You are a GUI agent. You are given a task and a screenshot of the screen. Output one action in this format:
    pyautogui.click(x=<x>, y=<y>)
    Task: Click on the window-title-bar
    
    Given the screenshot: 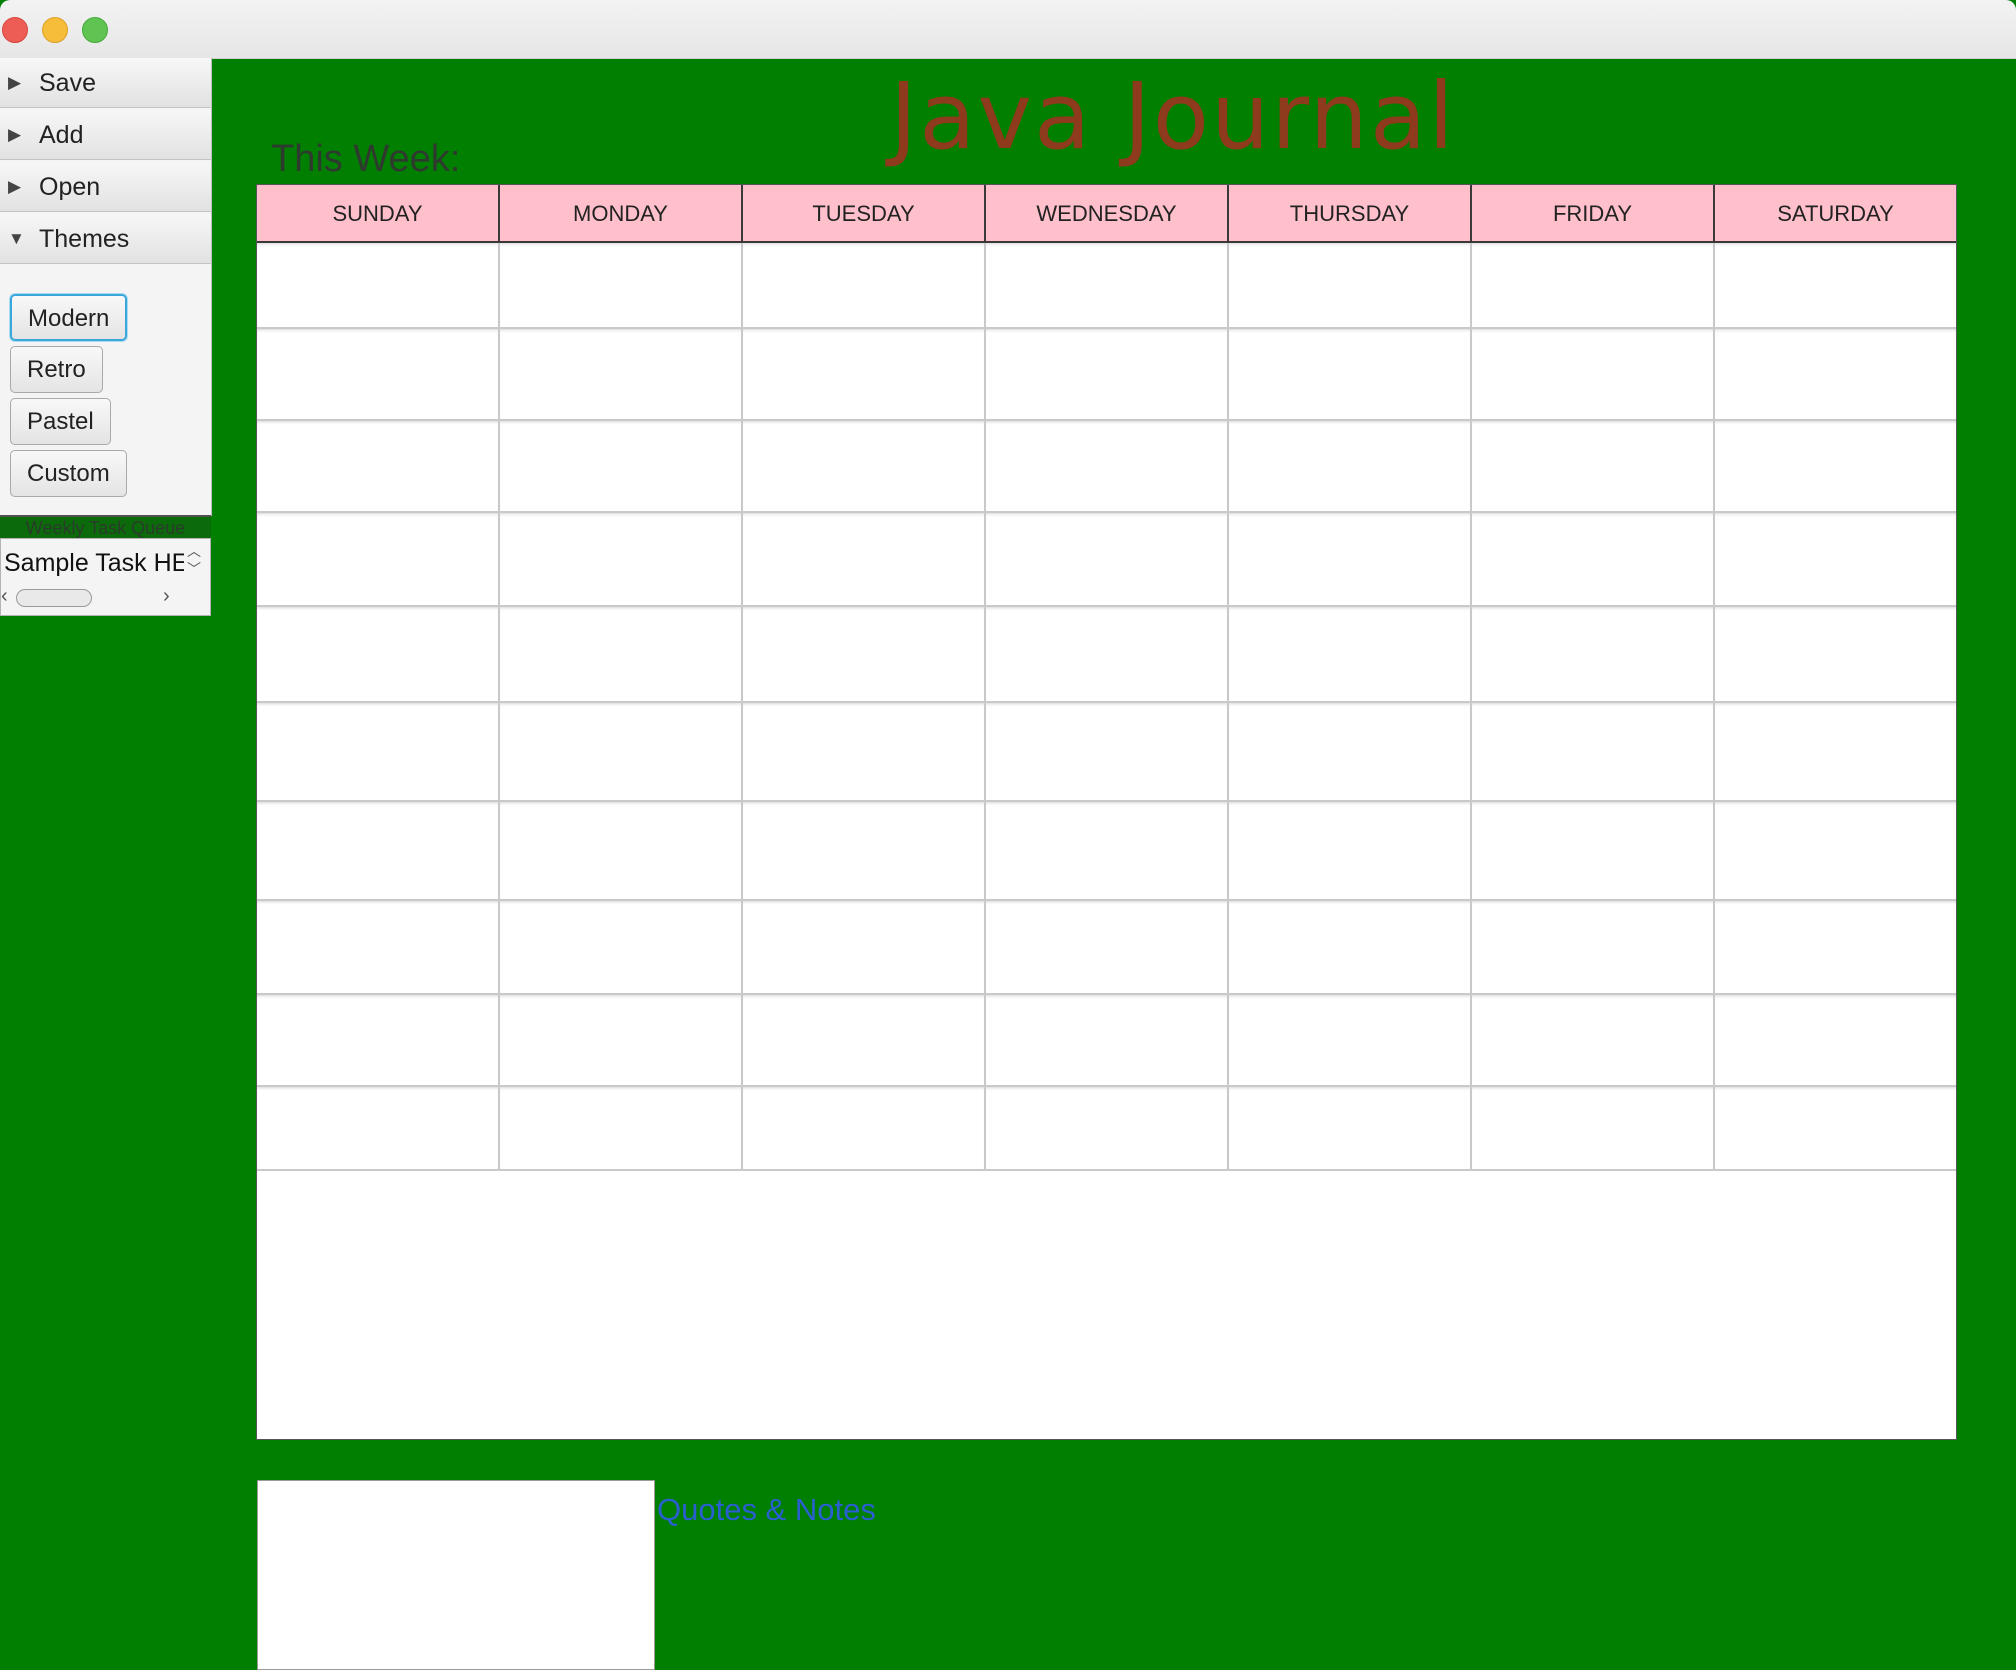 What is the action you would take?
    pyautogui.click(x=1008, y=29)
    